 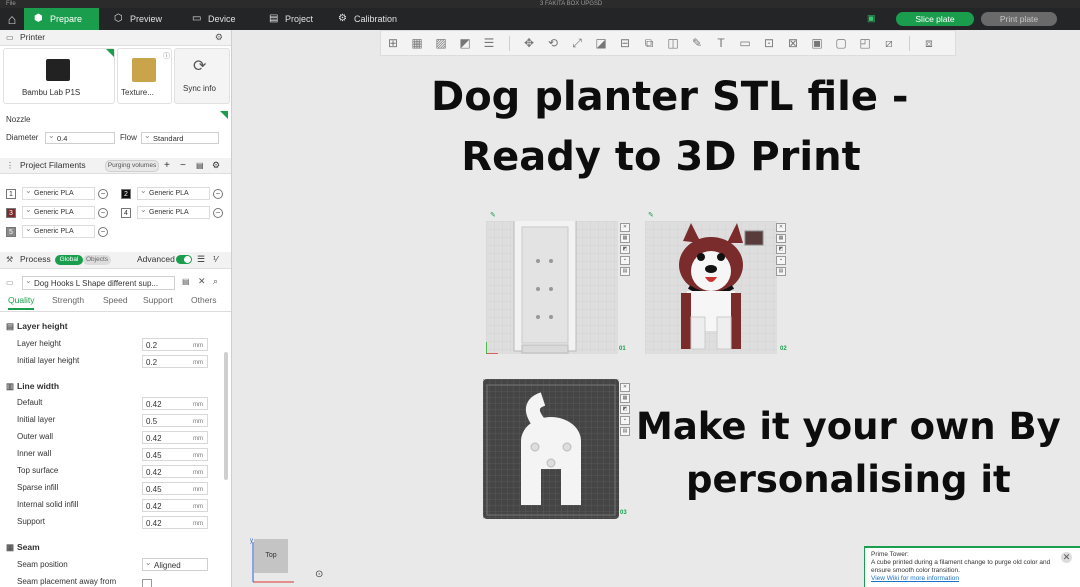 I want to click on monitor-icon: ▣, so click(x=872, y=18).